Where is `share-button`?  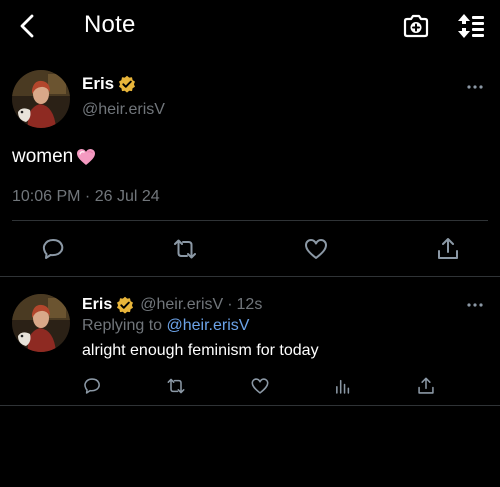
share-button is located at coordinates (448, 249).